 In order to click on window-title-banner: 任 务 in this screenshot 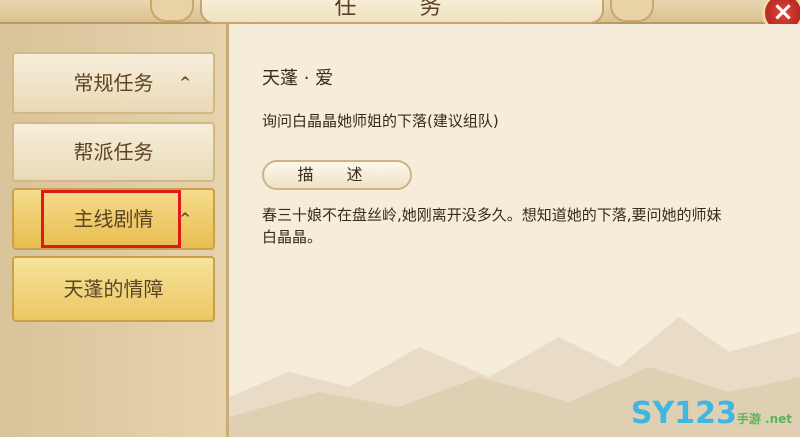, I will do `click(402, 12)`.